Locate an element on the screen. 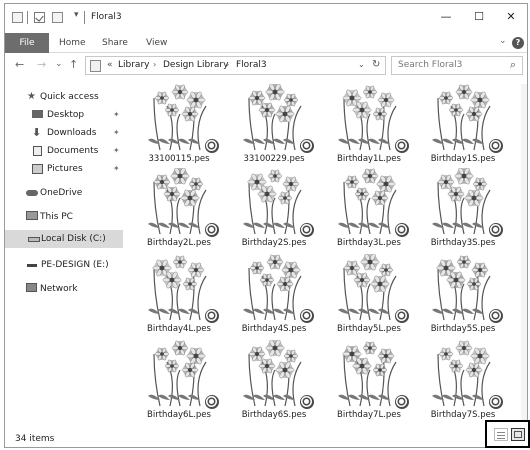 The height and width of the screenshot is (450, 530). address-dropdown-icon: ⌄ is located at coordinates (361, 64).